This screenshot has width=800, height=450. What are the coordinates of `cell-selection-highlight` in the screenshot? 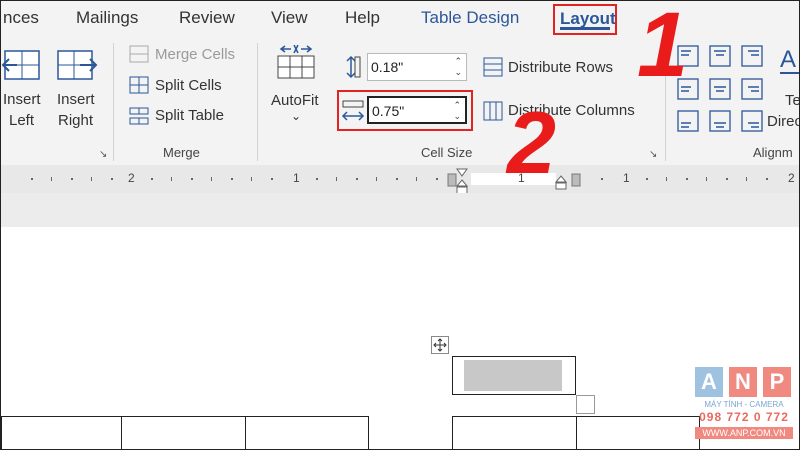 It's located at (513, 375).